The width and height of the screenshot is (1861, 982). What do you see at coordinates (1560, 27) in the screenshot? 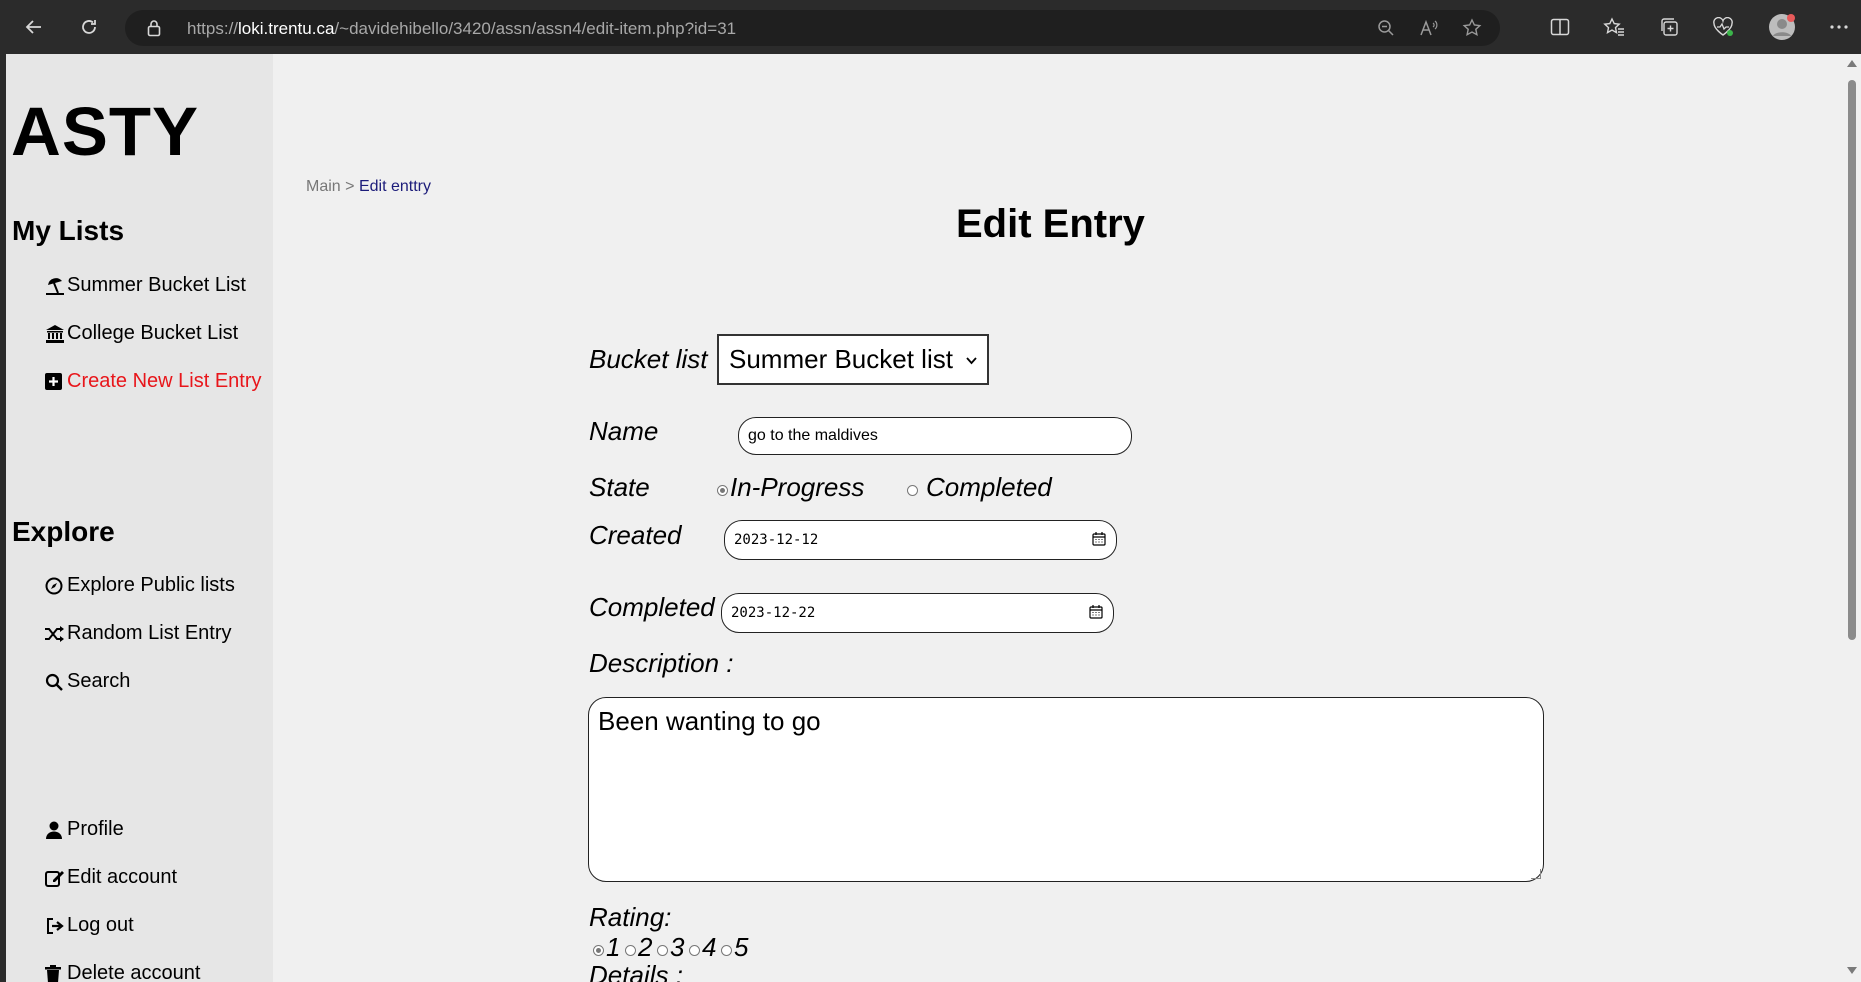
I see `split-screen-icon` at bounding box center [1560, 27].